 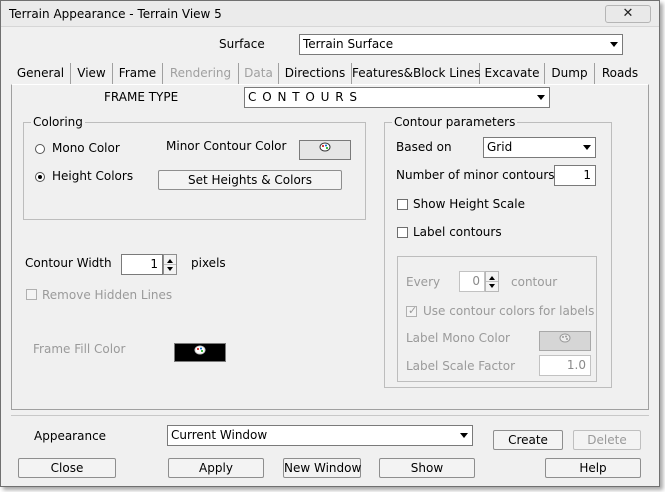 I want to click on contour-parameters-group-label: Contour parameters, so click(x=455, y=122).